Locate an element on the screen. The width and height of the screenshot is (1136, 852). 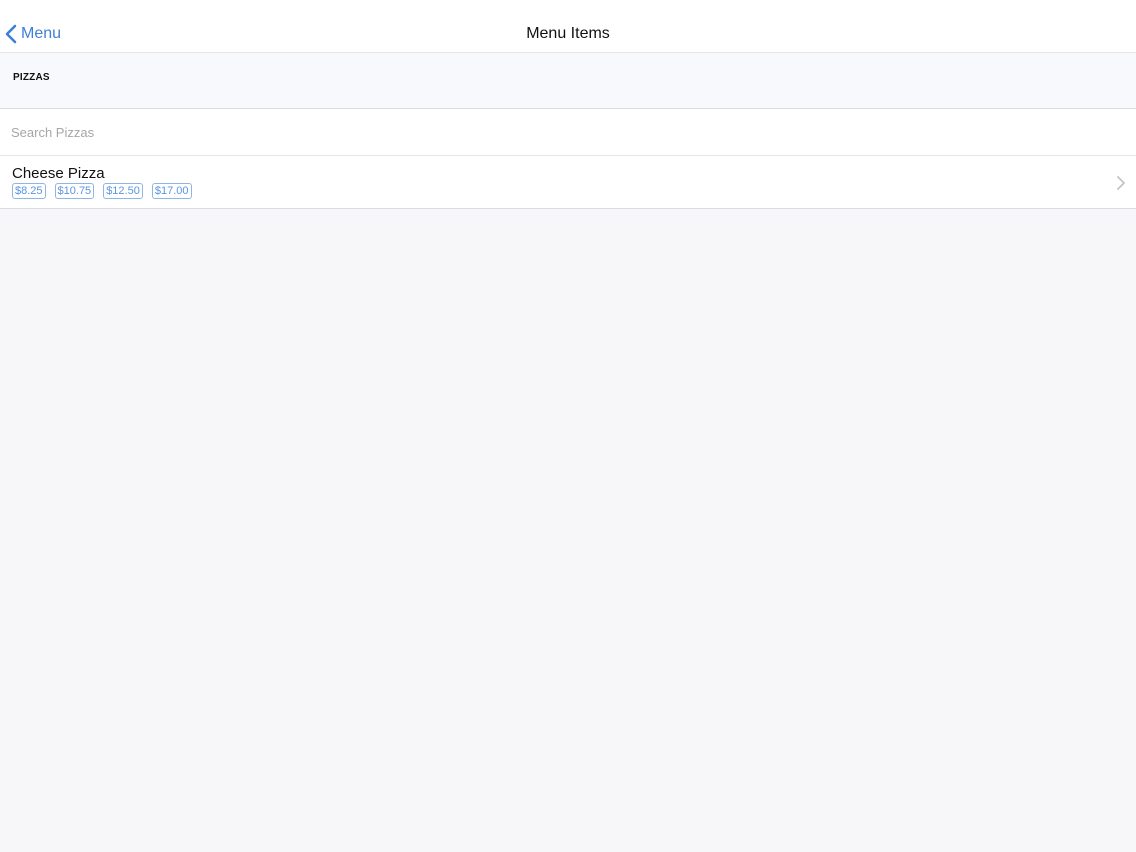
price-tag: $10.75 is located at coordinates (74, 191).